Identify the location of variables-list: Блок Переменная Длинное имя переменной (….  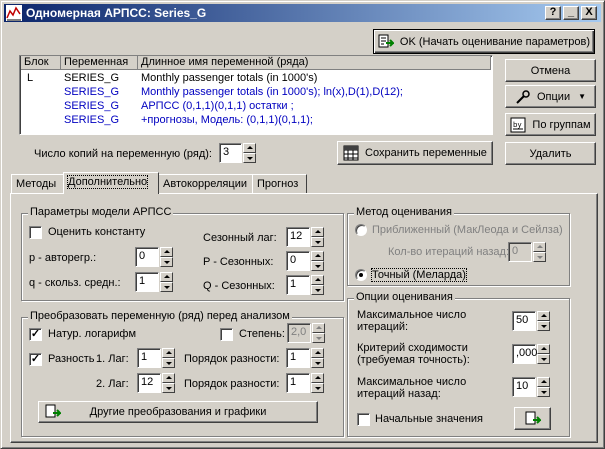
(256, 95).